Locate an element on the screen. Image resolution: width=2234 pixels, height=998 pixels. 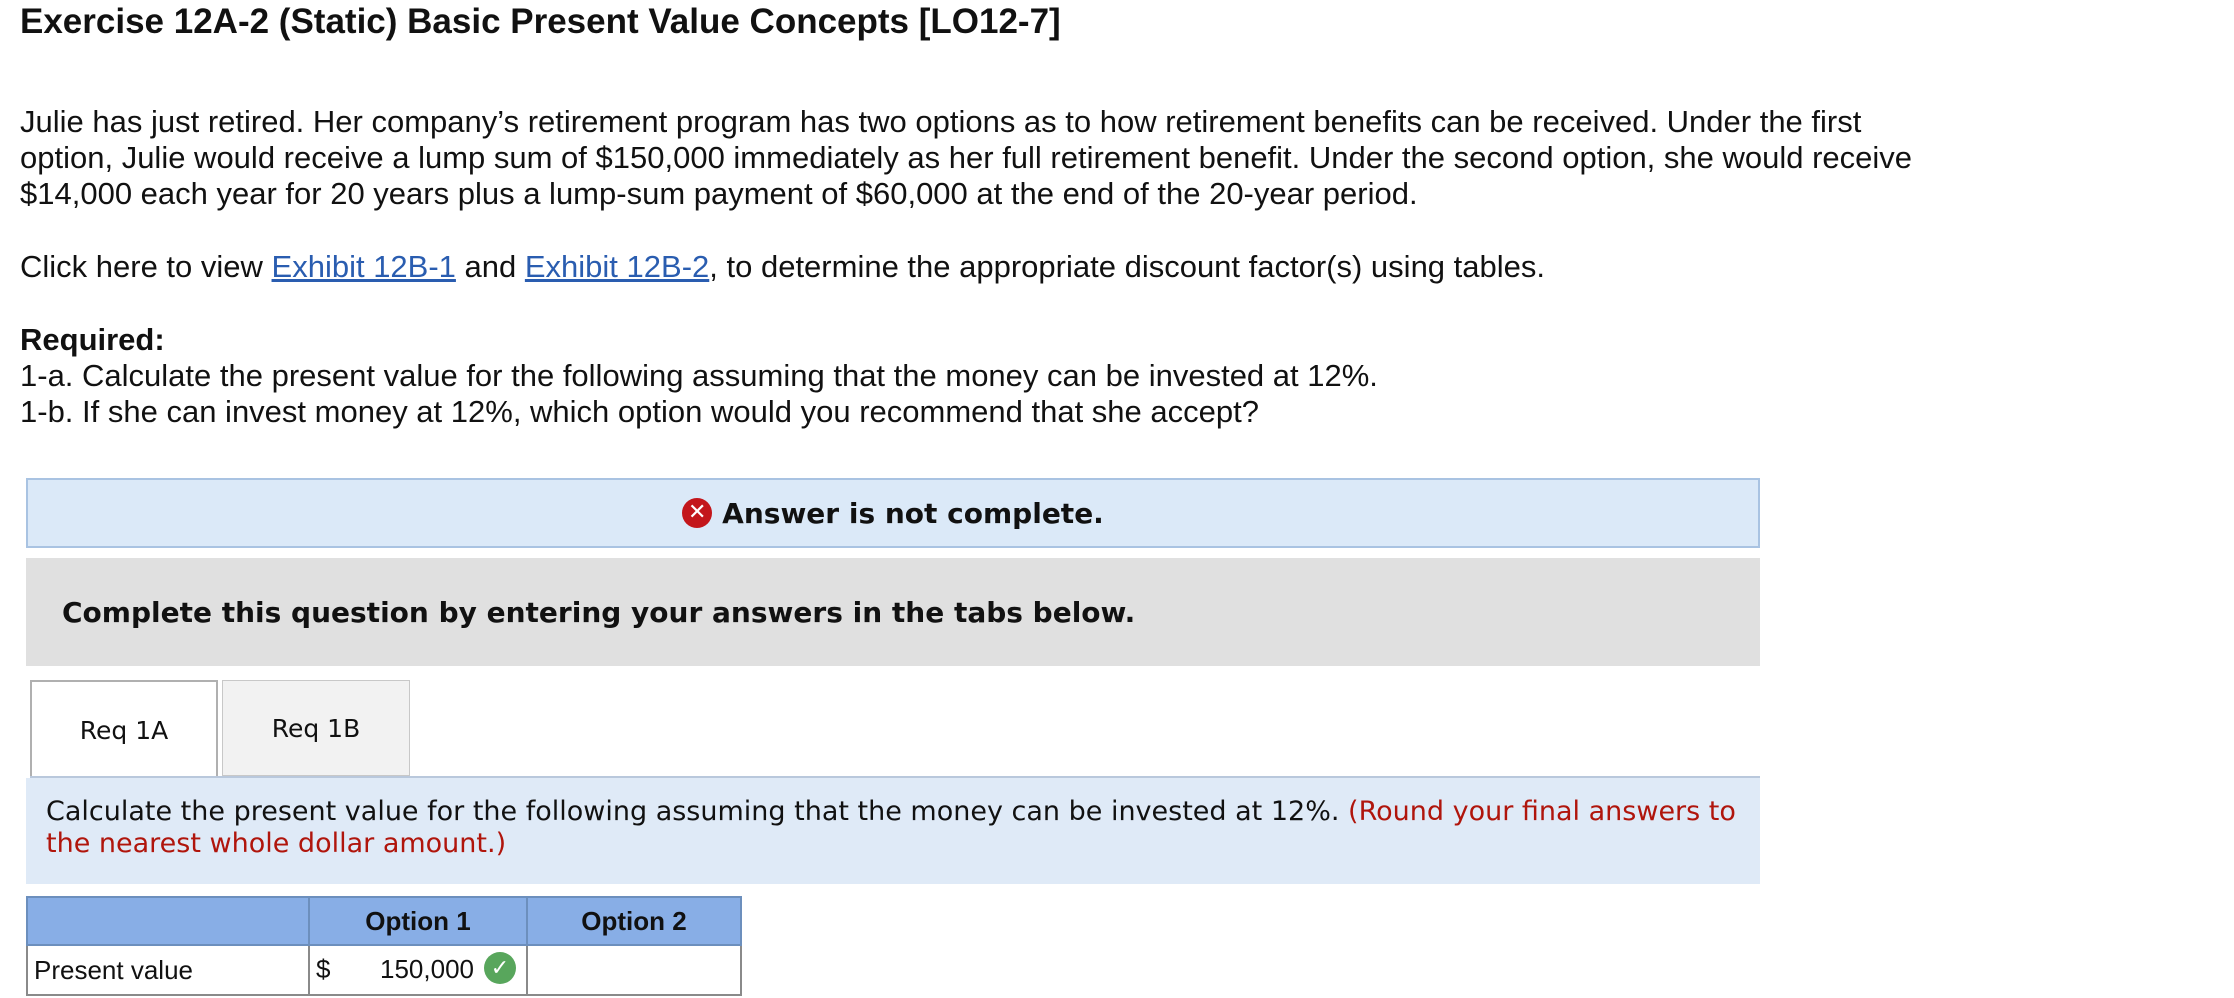
header-blank is located at coordinates (168, 921).